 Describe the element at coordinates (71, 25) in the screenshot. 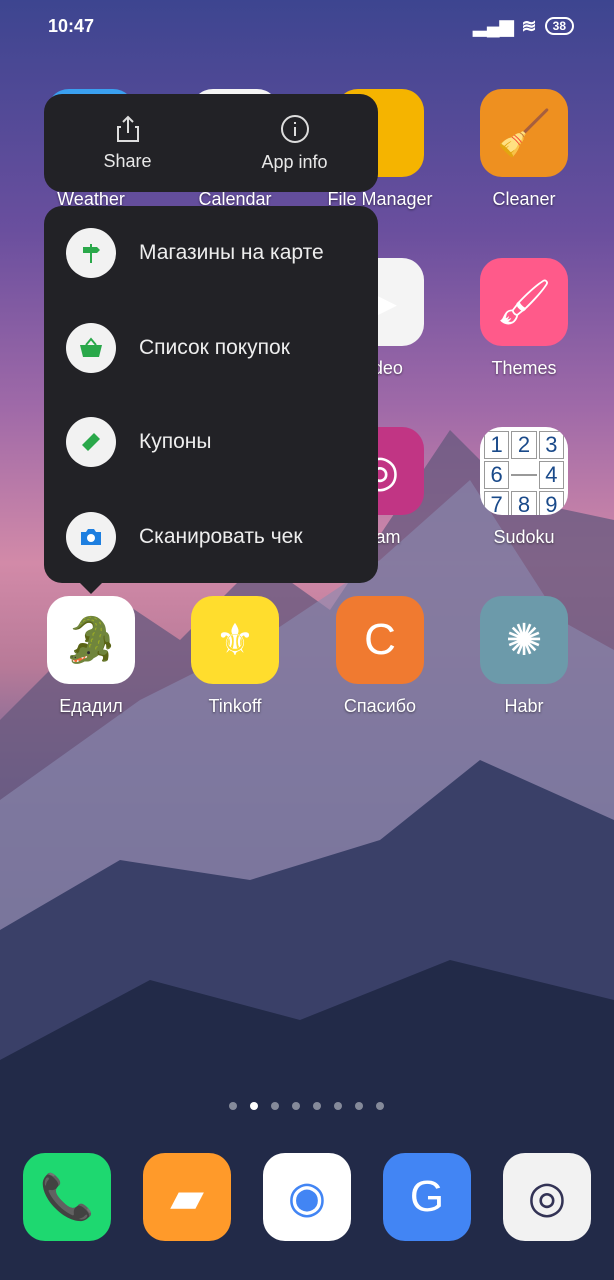

I see `clock: 10:47` at that location.